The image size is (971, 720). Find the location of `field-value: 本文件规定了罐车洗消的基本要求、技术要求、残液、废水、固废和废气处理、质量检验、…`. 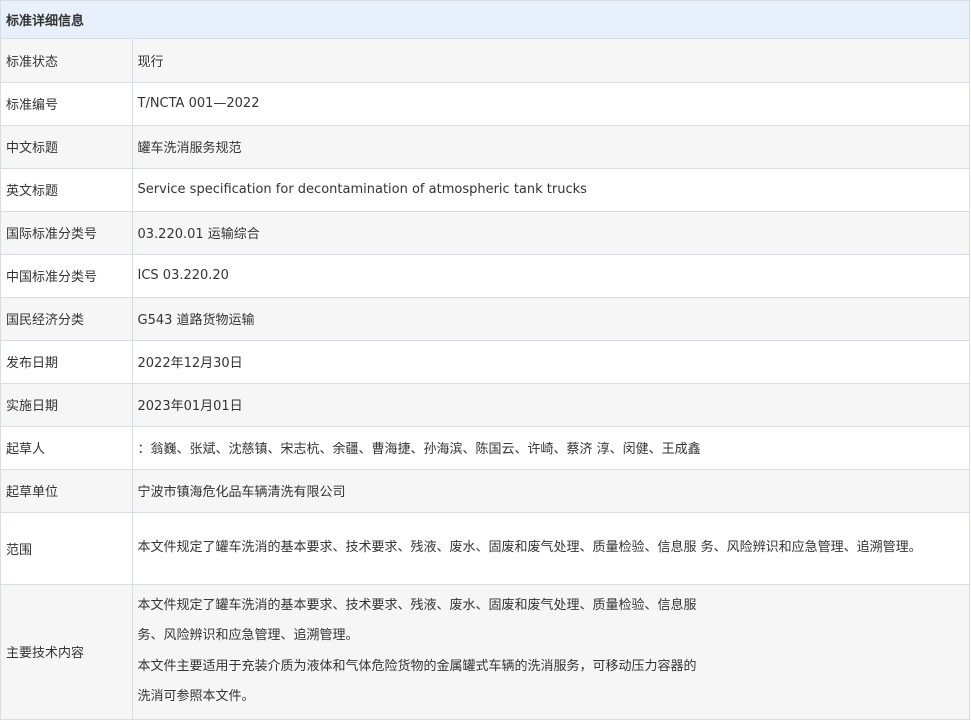

field-value: 本文件规定了罐车洗消的基本要求、技术要求、残液、废水、固废和废气处理、质量检验、… is located at coordinates (550, 548).